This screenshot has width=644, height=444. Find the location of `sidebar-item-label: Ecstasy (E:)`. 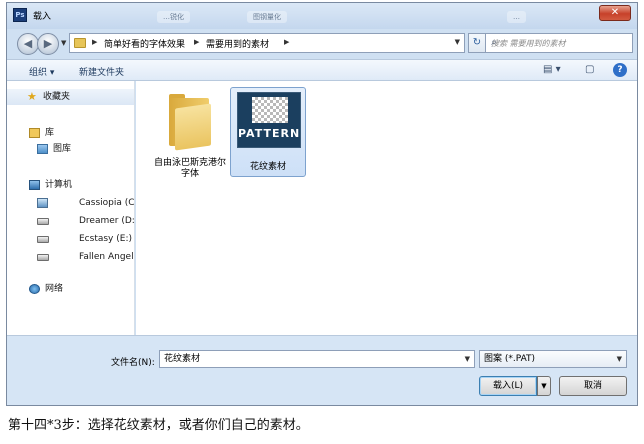

sidebar-item-label: Ecstasy (E:) is located at coordinates (105, 239).